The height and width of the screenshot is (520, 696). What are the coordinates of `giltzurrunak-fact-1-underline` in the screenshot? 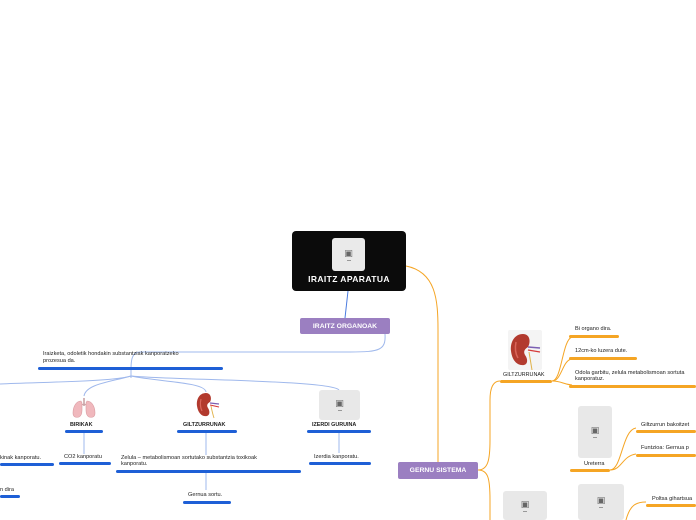 It's located at (594, 336).